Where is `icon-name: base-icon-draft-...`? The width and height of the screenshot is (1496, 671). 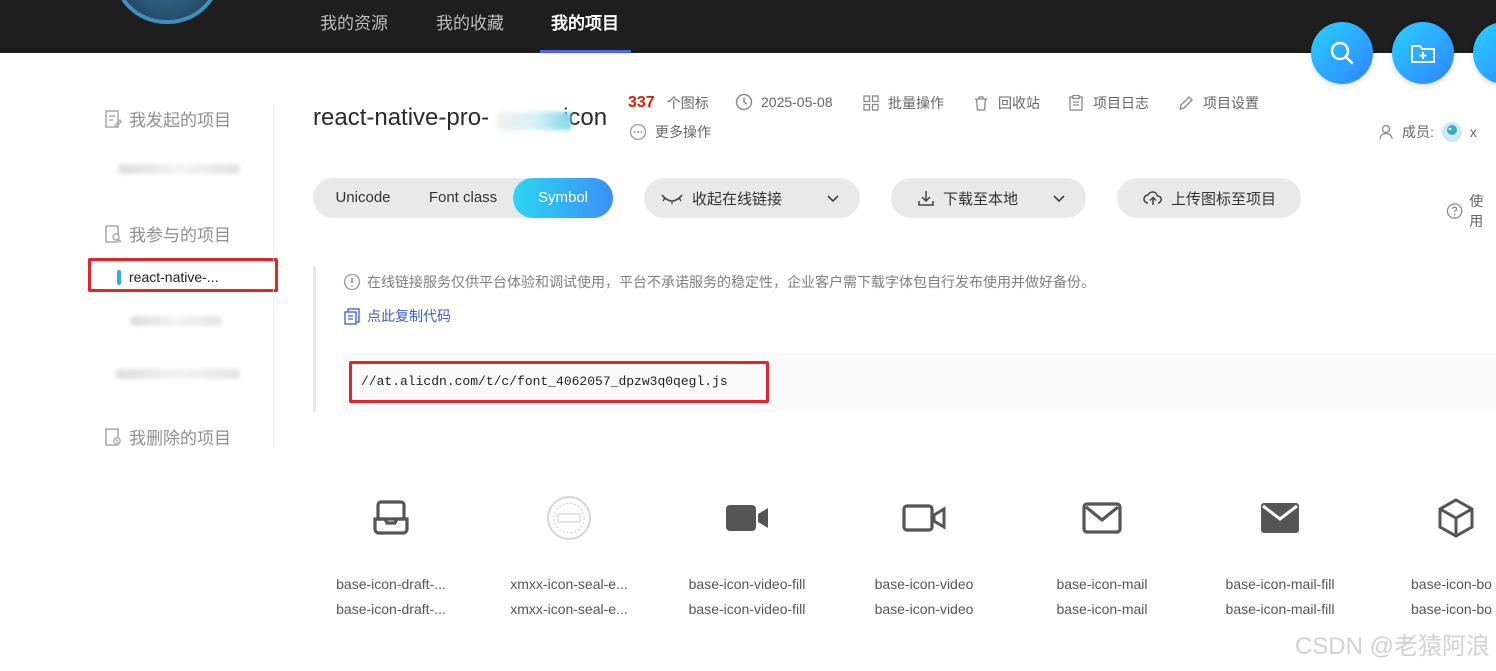 icon-name: base-icon-draft-... is located at coordinates (391, 584).